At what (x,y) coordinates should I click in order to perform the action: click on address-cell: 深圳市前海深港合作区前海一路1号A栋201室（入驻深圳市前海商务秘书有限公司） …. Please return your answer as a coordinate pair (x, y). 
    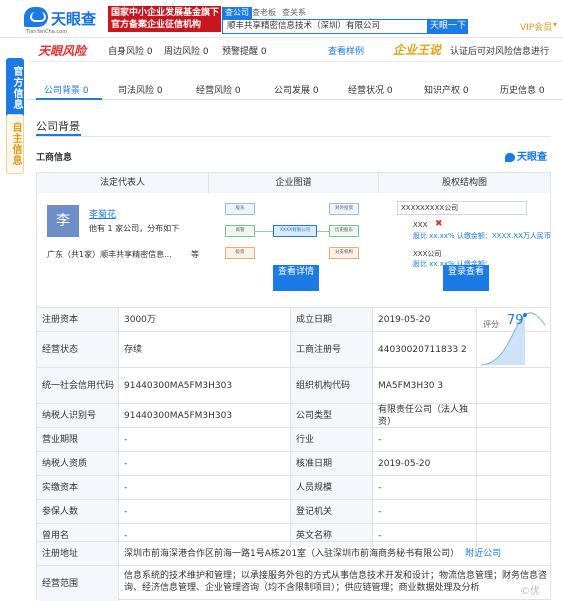
    Looking at the image, I should click on (334, 553).